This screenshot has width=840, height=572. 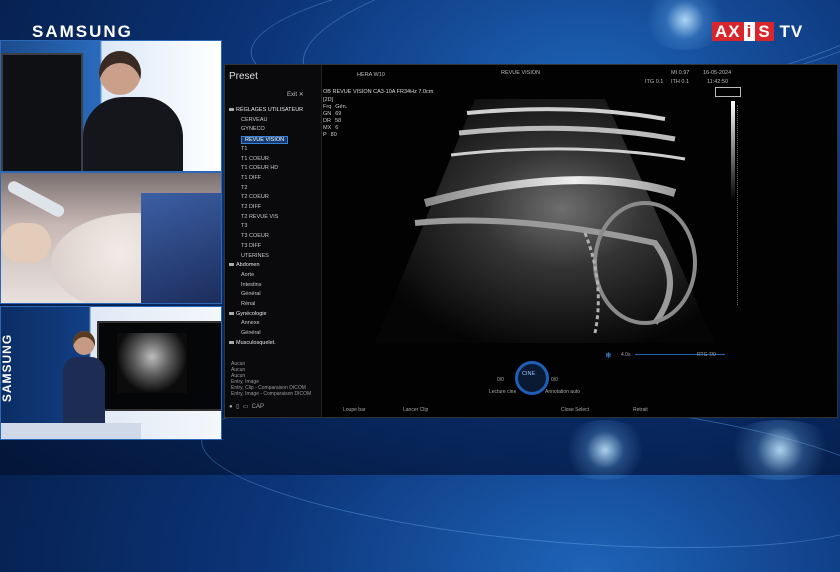 What do you see at coordinates (265, 140) in the screenshot?
I see `preset-item: REVUE VISION` at bounding box center [265, 140].